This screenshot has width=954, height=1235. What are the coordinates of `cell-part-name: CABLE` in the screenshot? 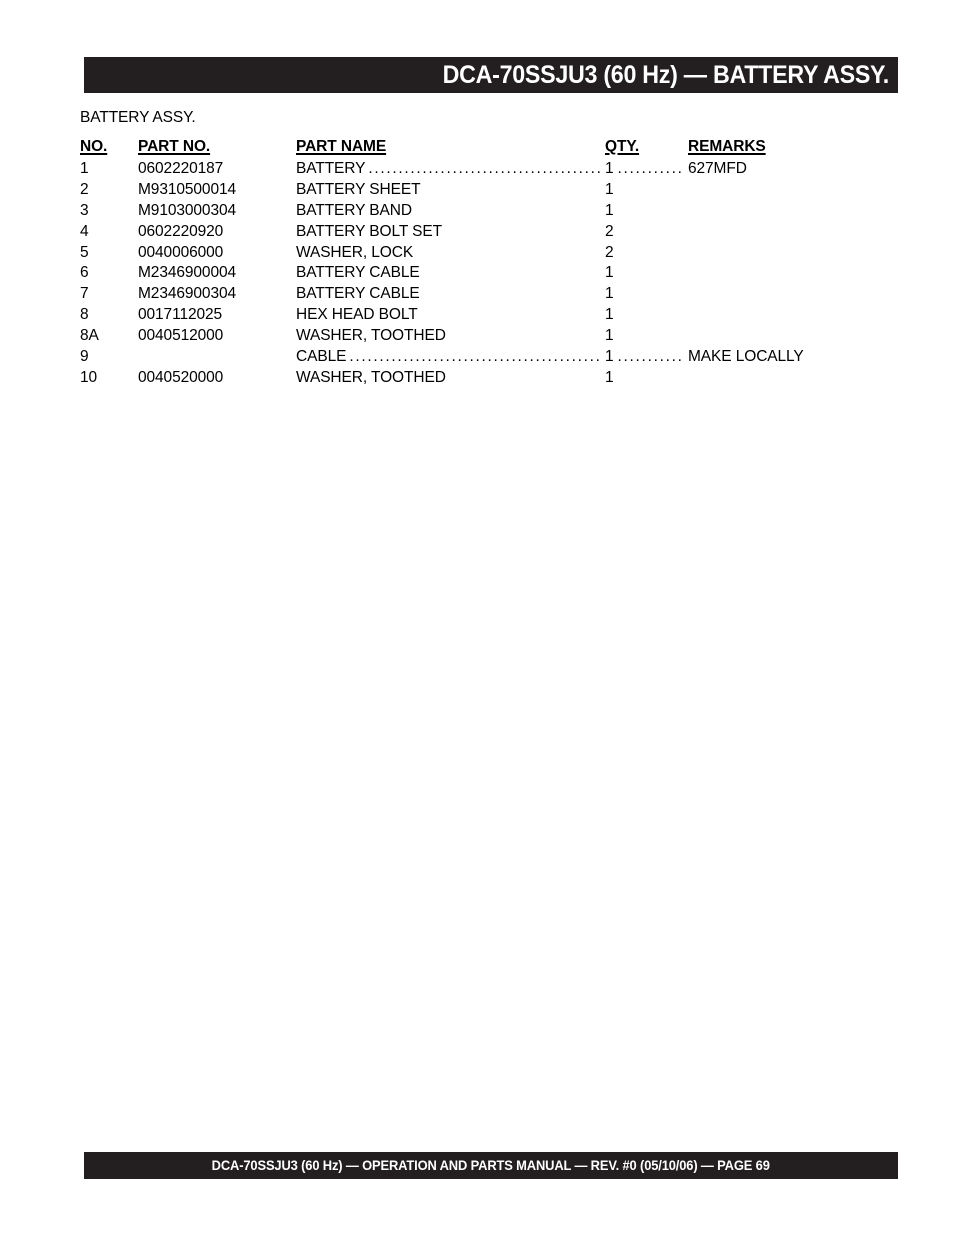 It's located at (450, 357).